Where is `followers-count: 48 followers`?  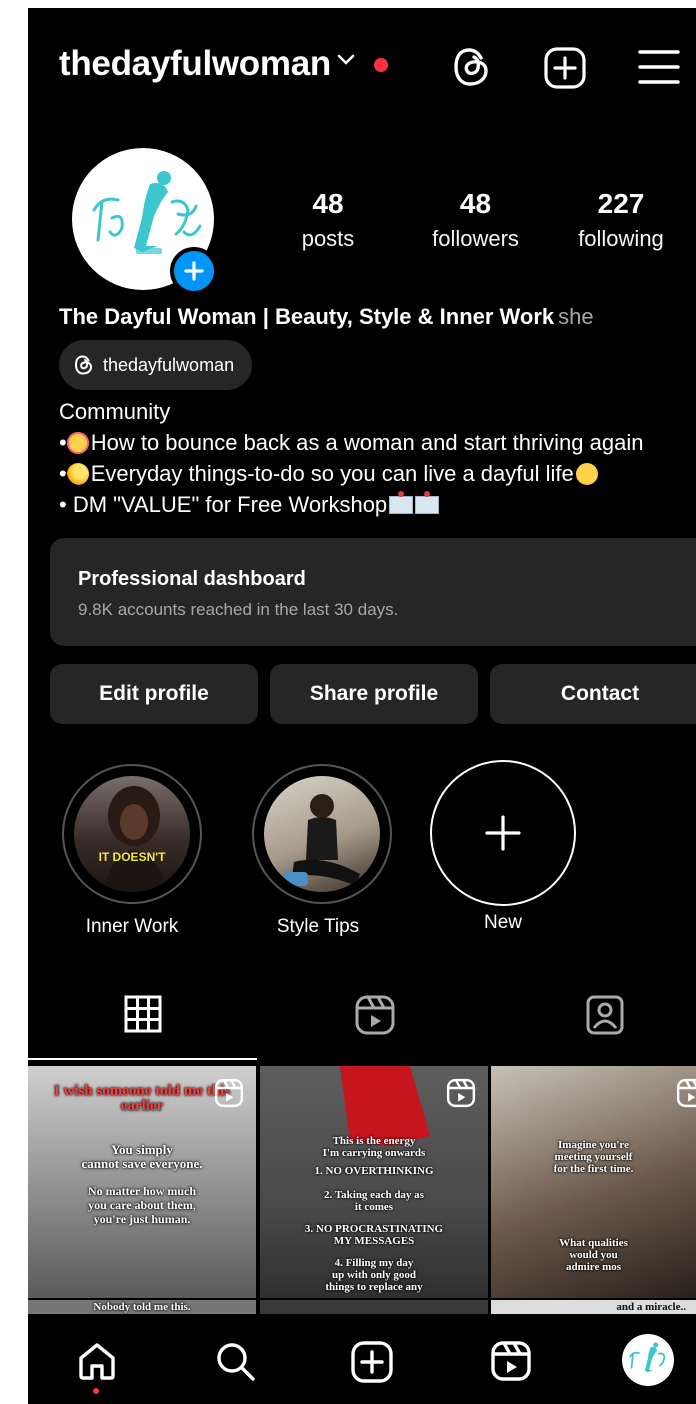
followers-count: 48 followers is located at coordinates (475, 220).